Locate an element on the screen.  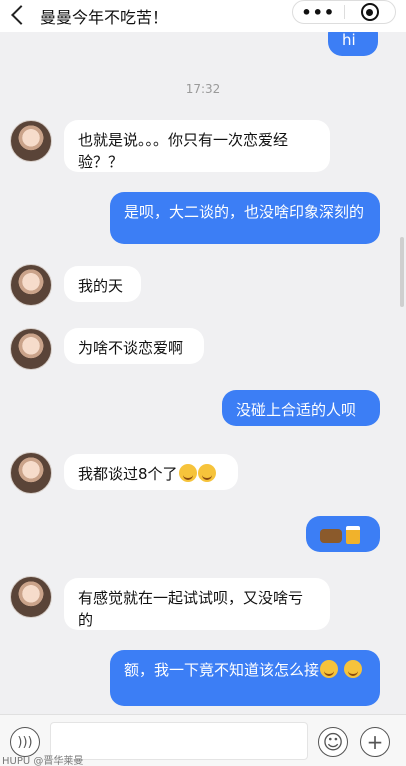
message-bubble-outgoing: 是呗，大二谈的，也没啥印象深刻的 is located at coordinates (245, 218).